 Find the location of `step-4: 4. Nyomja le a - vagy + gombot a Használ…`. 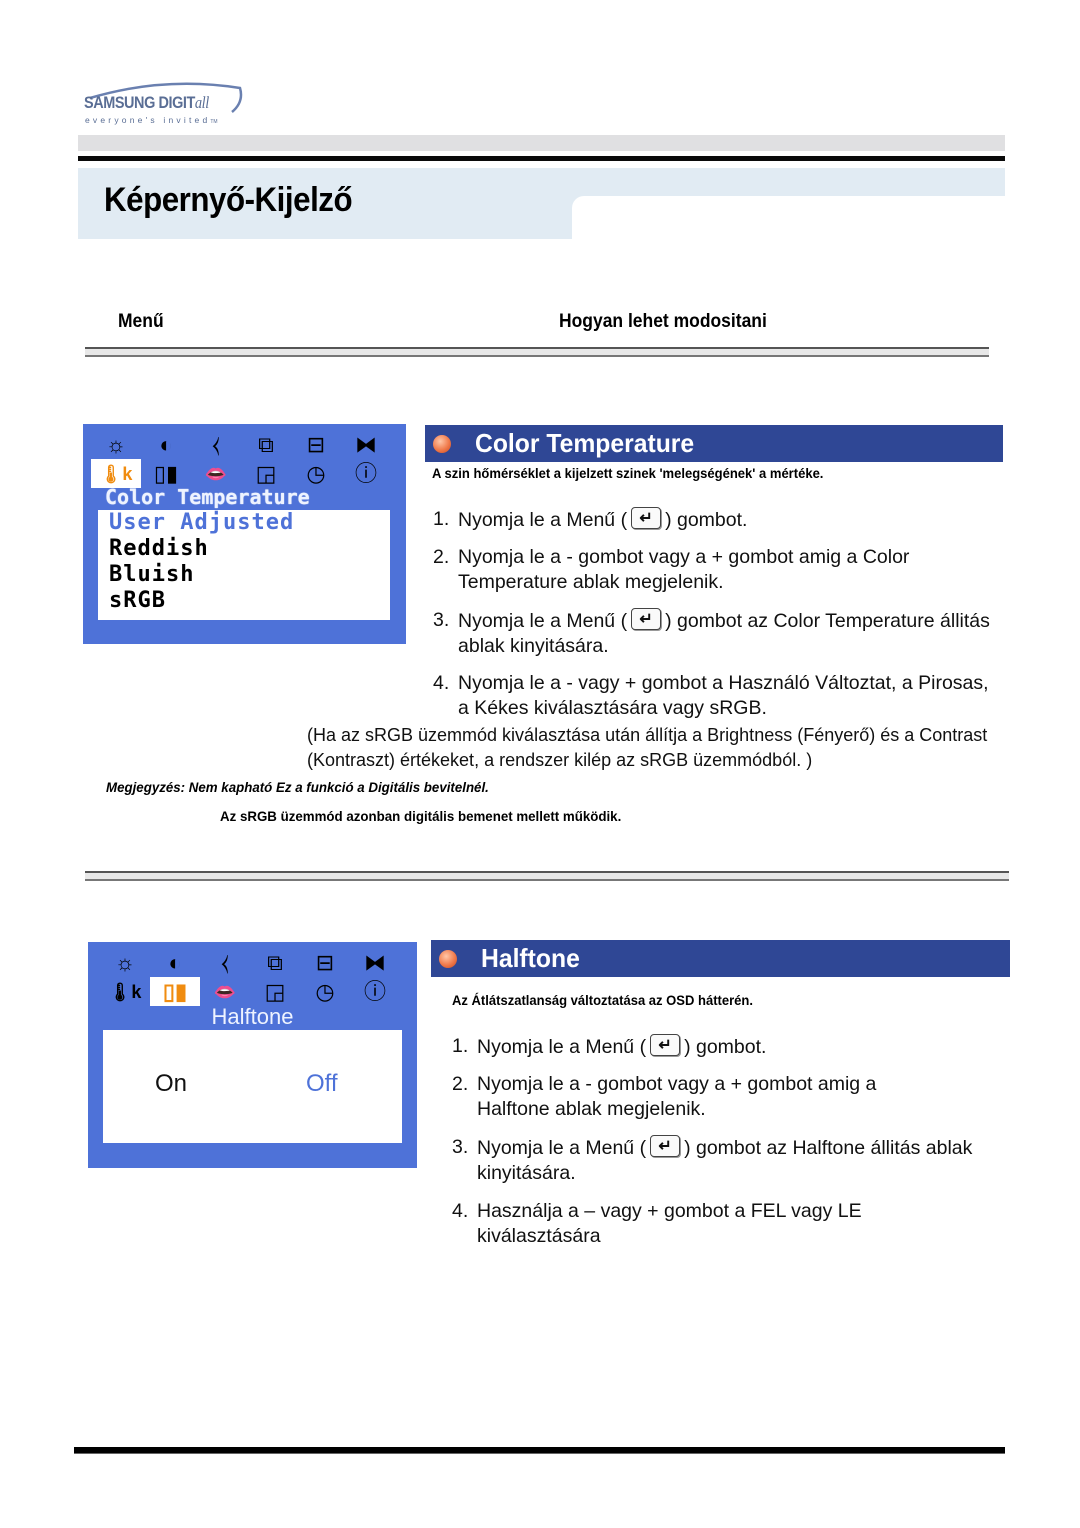

step-4: 4. Nyomja le a - vagy + gombot a Használ… is located at coordinates (713, 696).